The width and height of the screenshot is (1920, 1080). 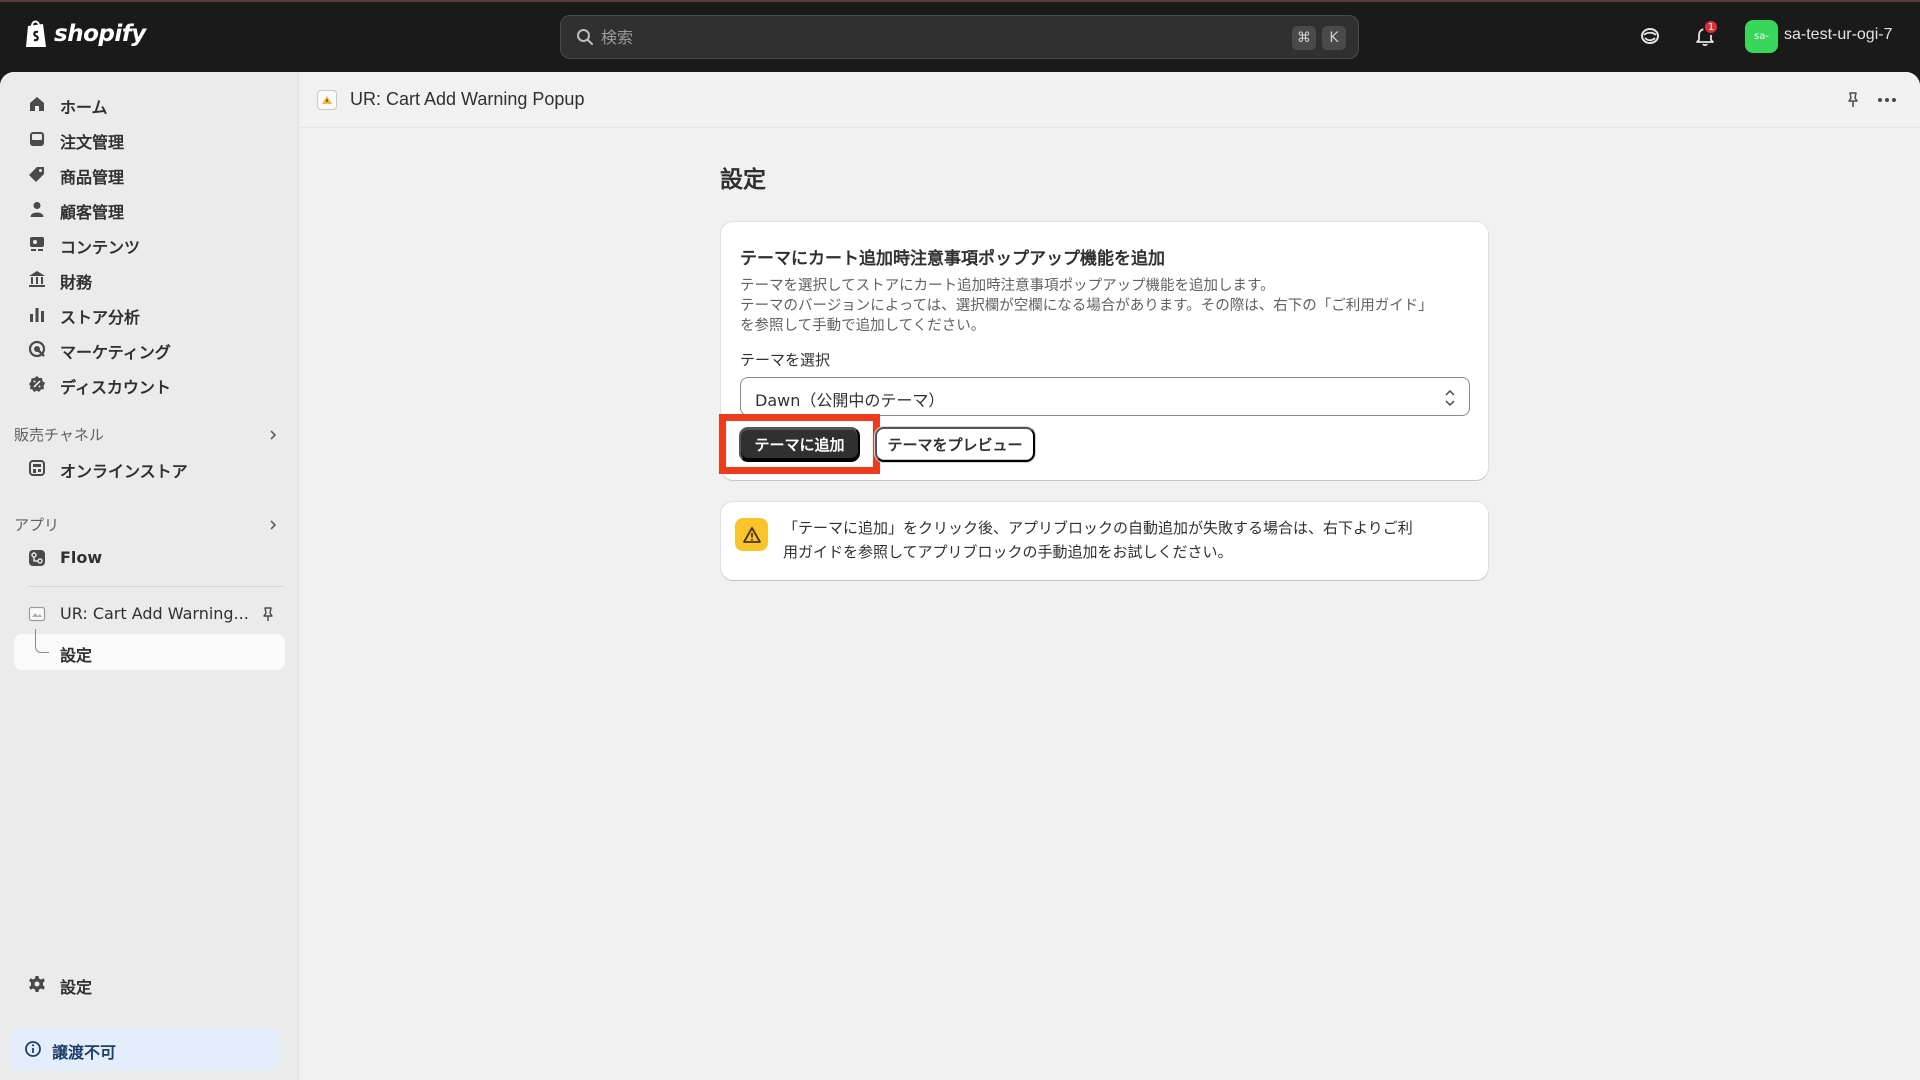 What do you see at coordinates (743, 180) in the screenshot?
I see `page-title: 設定` at bounding box center [743, 180].